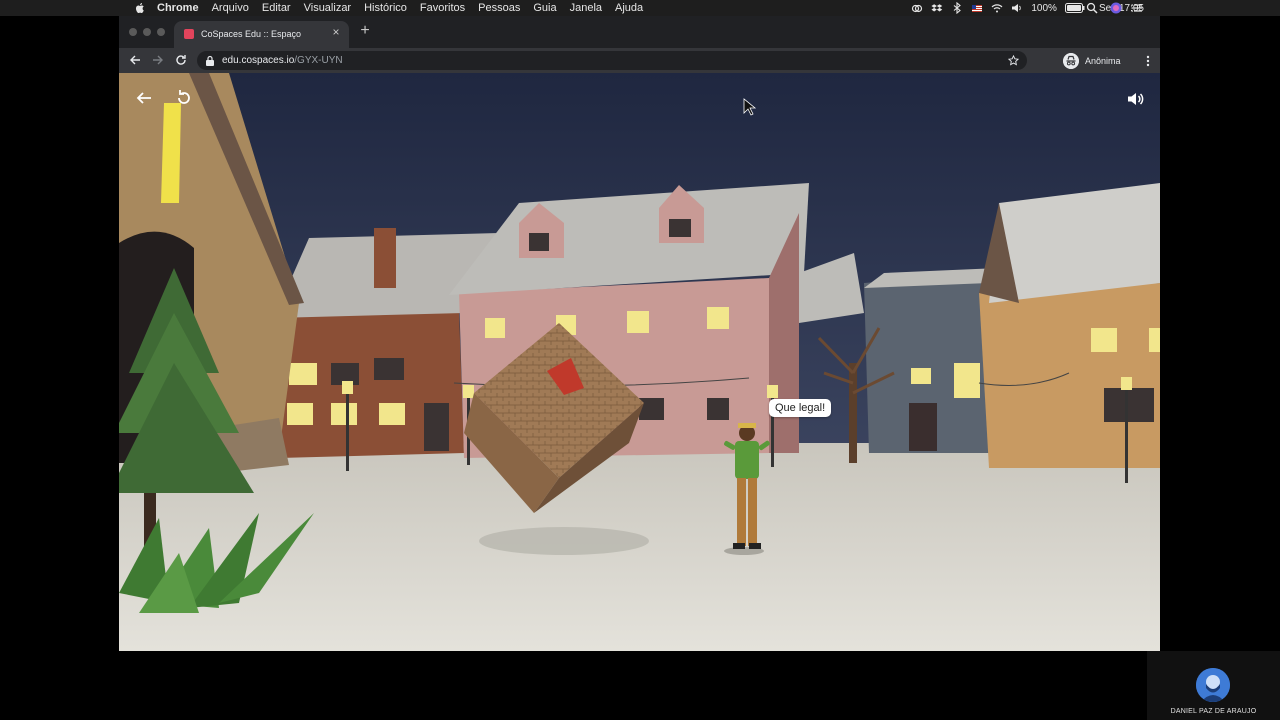  I want to click on tab-cospaces: CoSpaces Edu :: Espaço ×, so click(261, 34).